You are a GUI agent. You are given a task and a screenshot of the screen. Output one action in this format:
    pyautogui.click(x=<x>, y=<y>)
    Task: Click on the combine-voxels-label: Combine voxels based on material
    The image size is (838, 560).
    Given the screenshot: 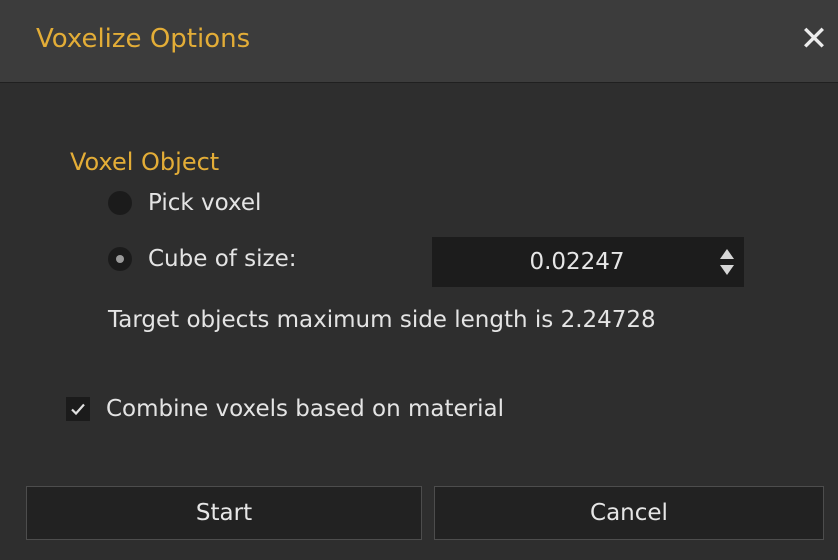 What is the action you would take?
    pyautogui.click(x=305, y=409)
    